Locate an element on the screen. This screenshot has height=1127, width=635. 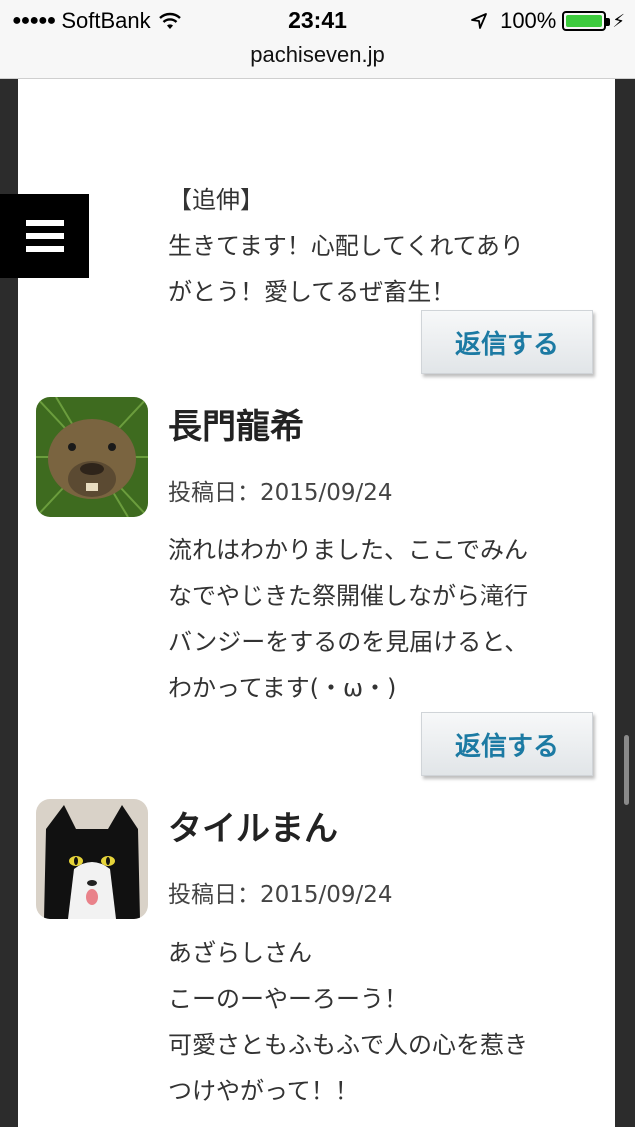
charging-bolt-icon: ⚡ is located at coordinates (618, 20).